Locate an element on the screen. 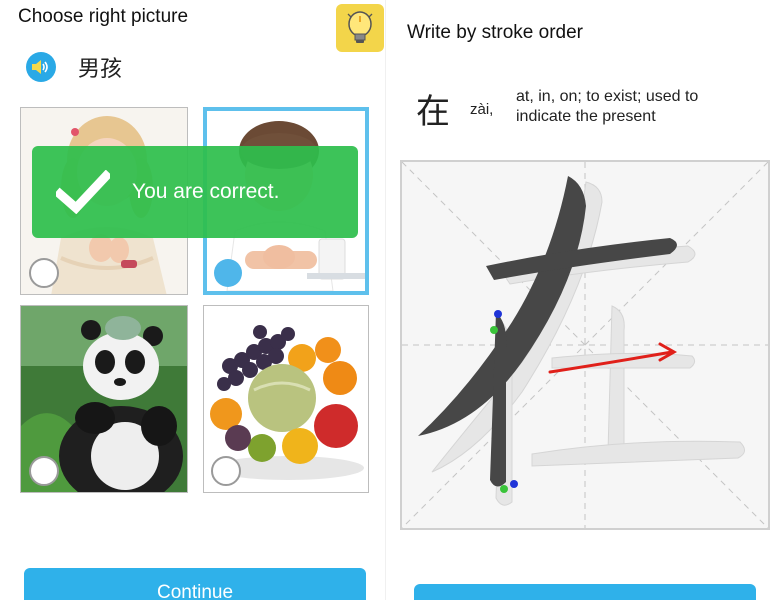 Image resolution: width=780 pixels, height=600 pixels. feedback-banner: You are correct. is located at coordinates (195, 192).